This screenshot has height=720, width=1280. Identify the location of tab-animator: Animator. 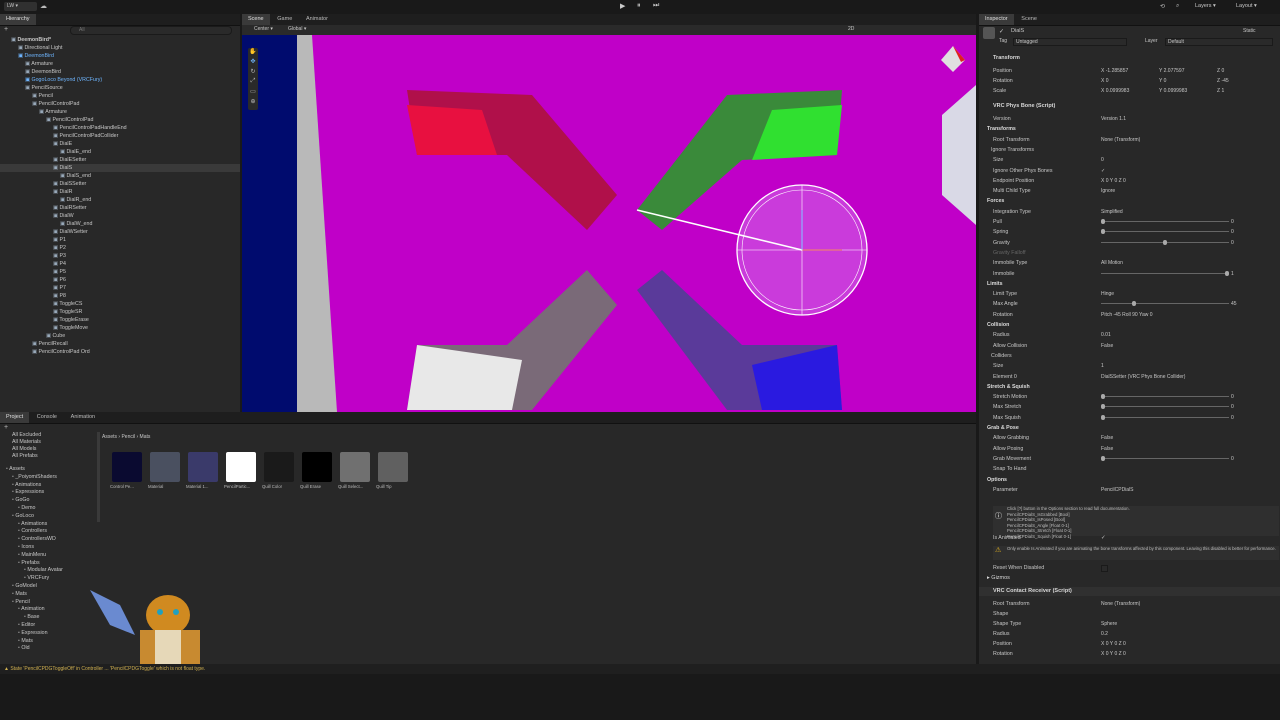
(317, 19).